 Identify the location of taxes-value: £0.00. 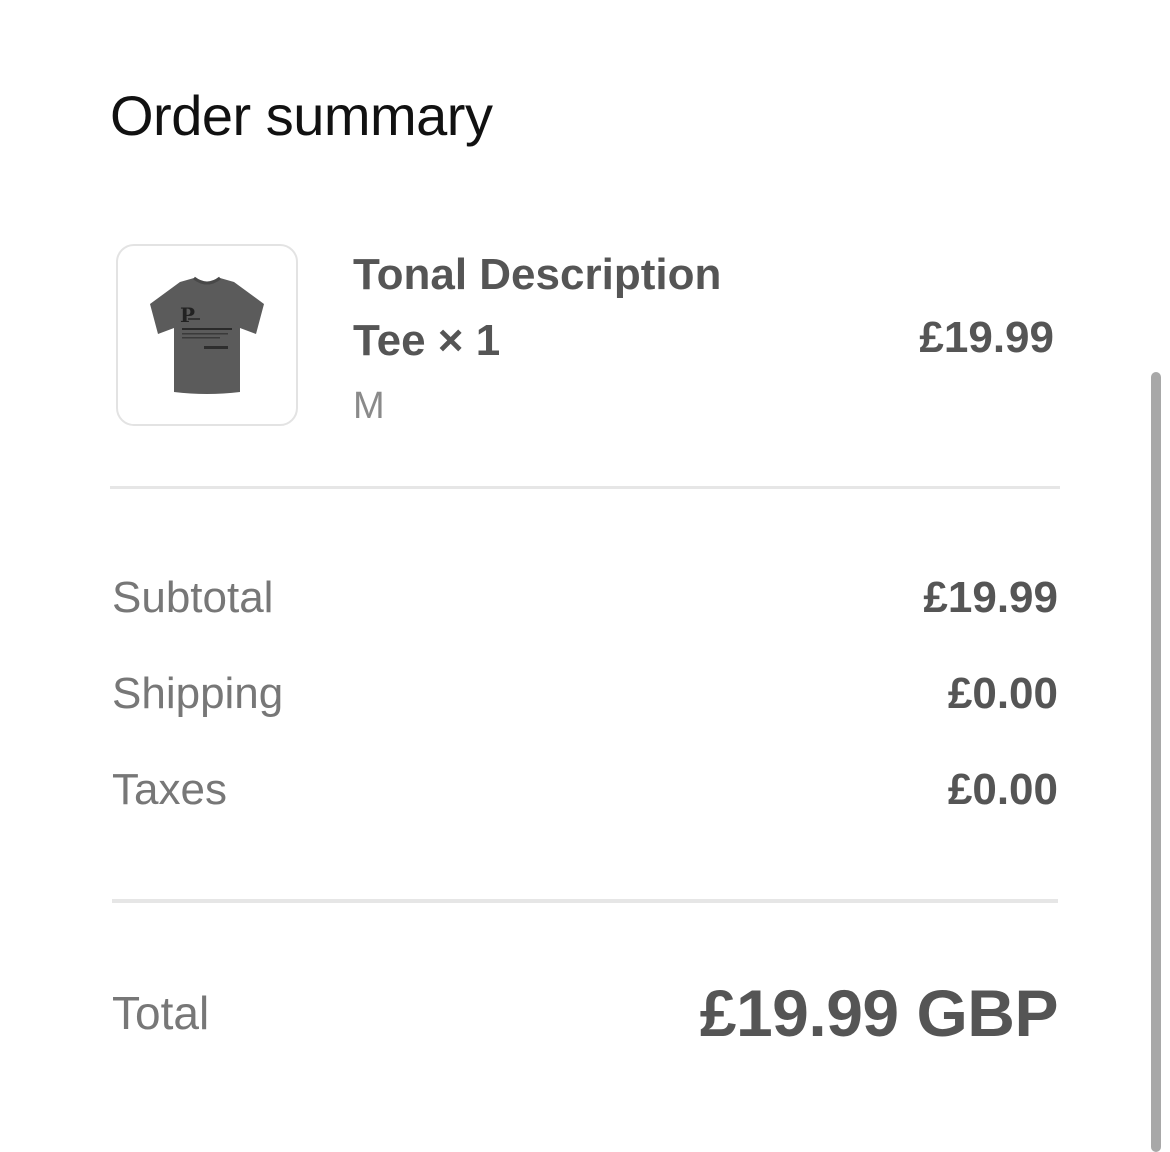
(1002, 789).